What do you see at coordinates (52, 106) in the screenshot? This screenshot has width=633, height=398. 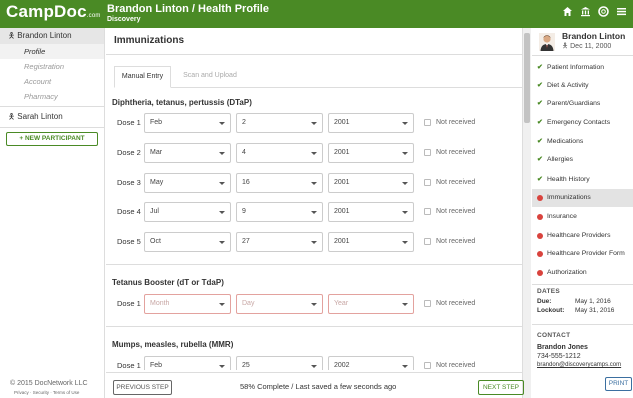 I see `sidebar-divider` at bounding box center [52, 106].